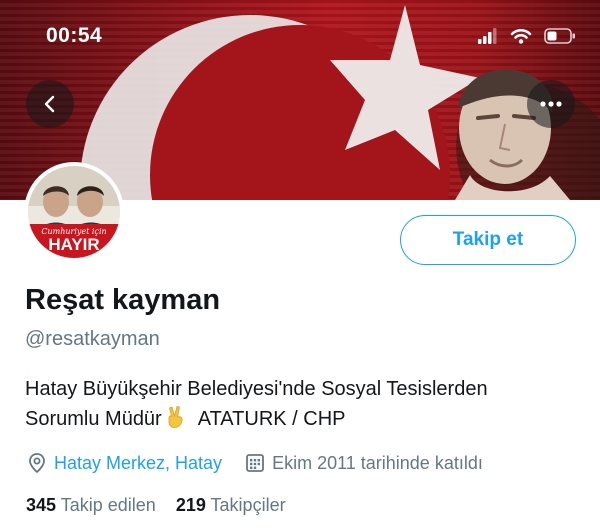 The height and width of the screenshot is (529, 600). I want to click on followers-count: 219, so click(190, 505).